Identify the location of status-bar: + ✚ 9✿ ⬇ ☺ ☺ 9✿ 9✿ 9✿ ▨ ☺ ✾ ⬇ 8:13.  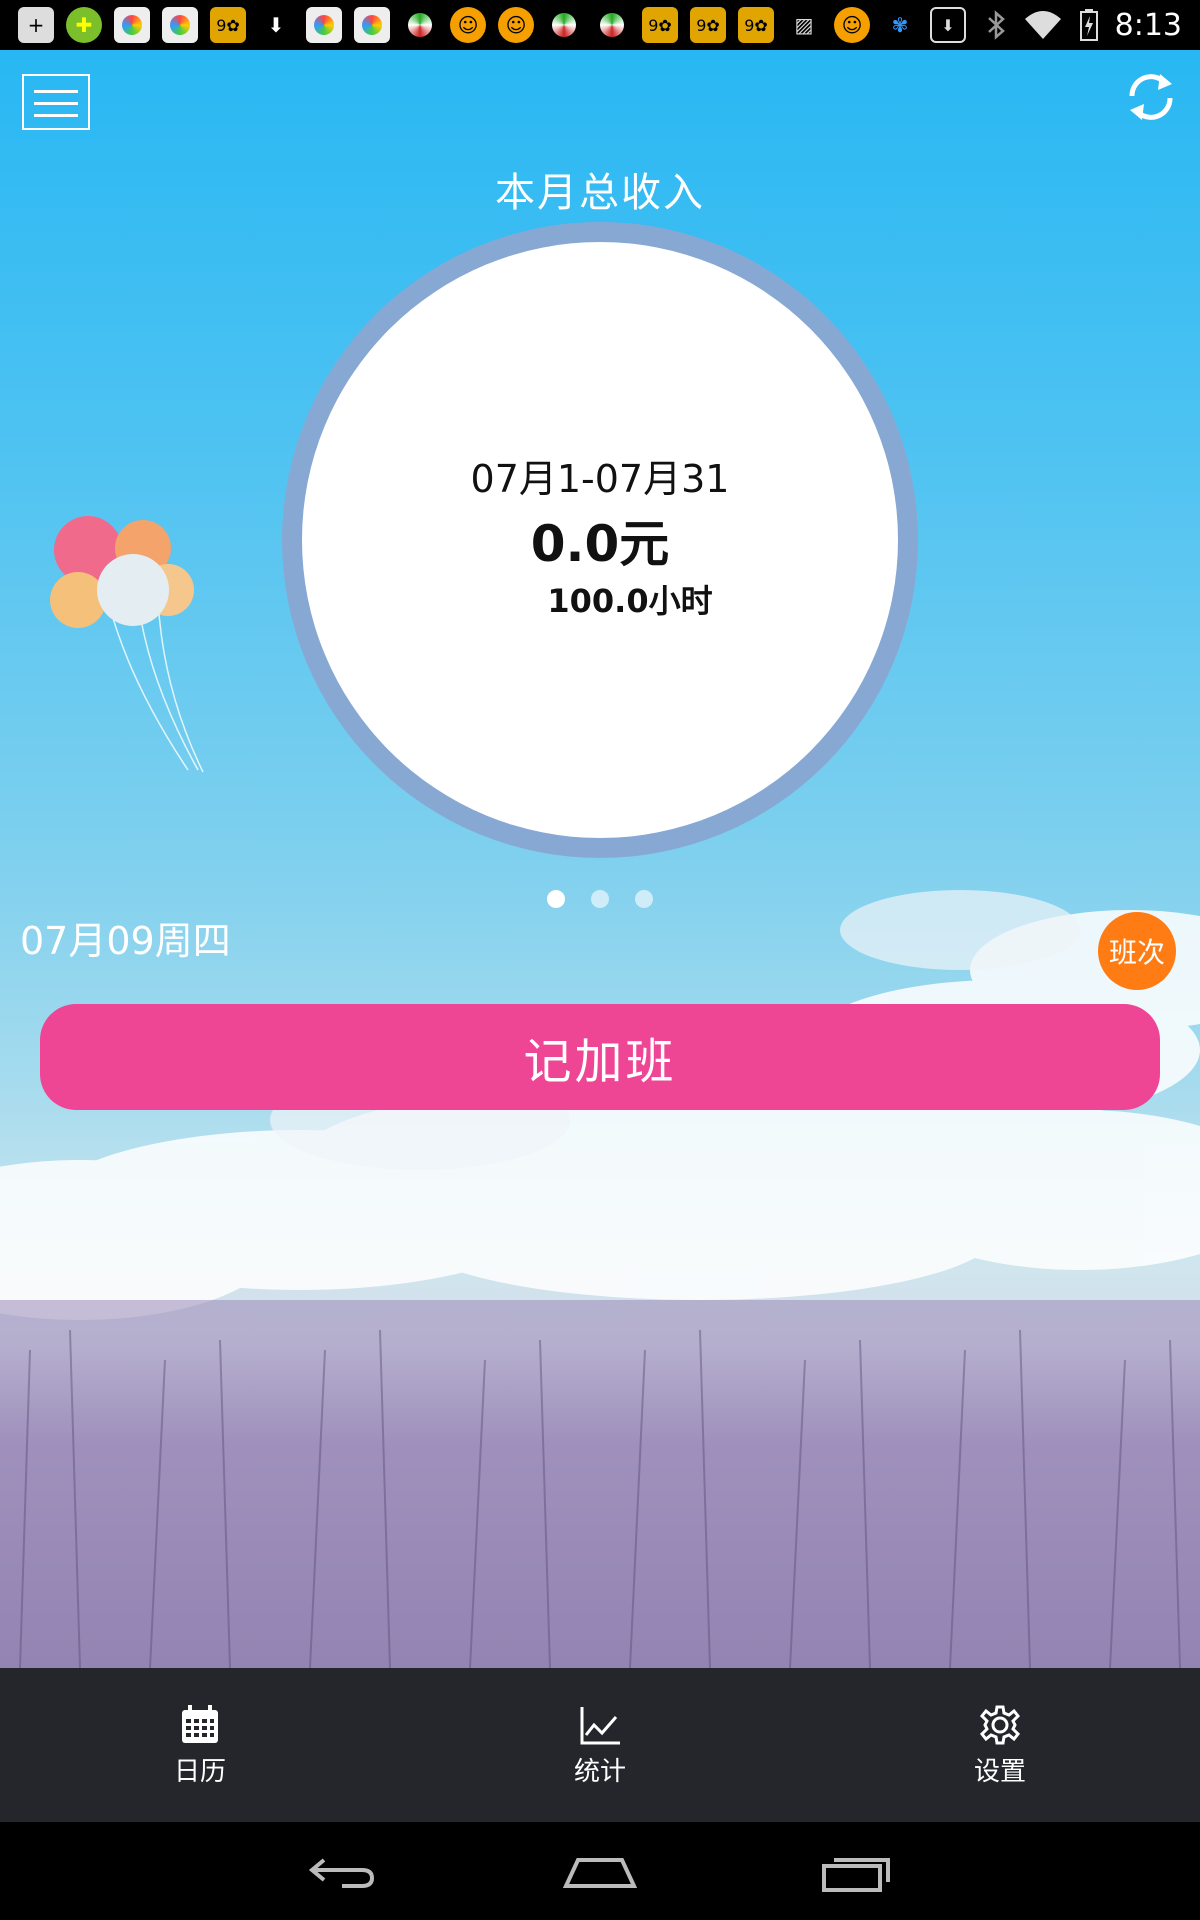
(600, 25).